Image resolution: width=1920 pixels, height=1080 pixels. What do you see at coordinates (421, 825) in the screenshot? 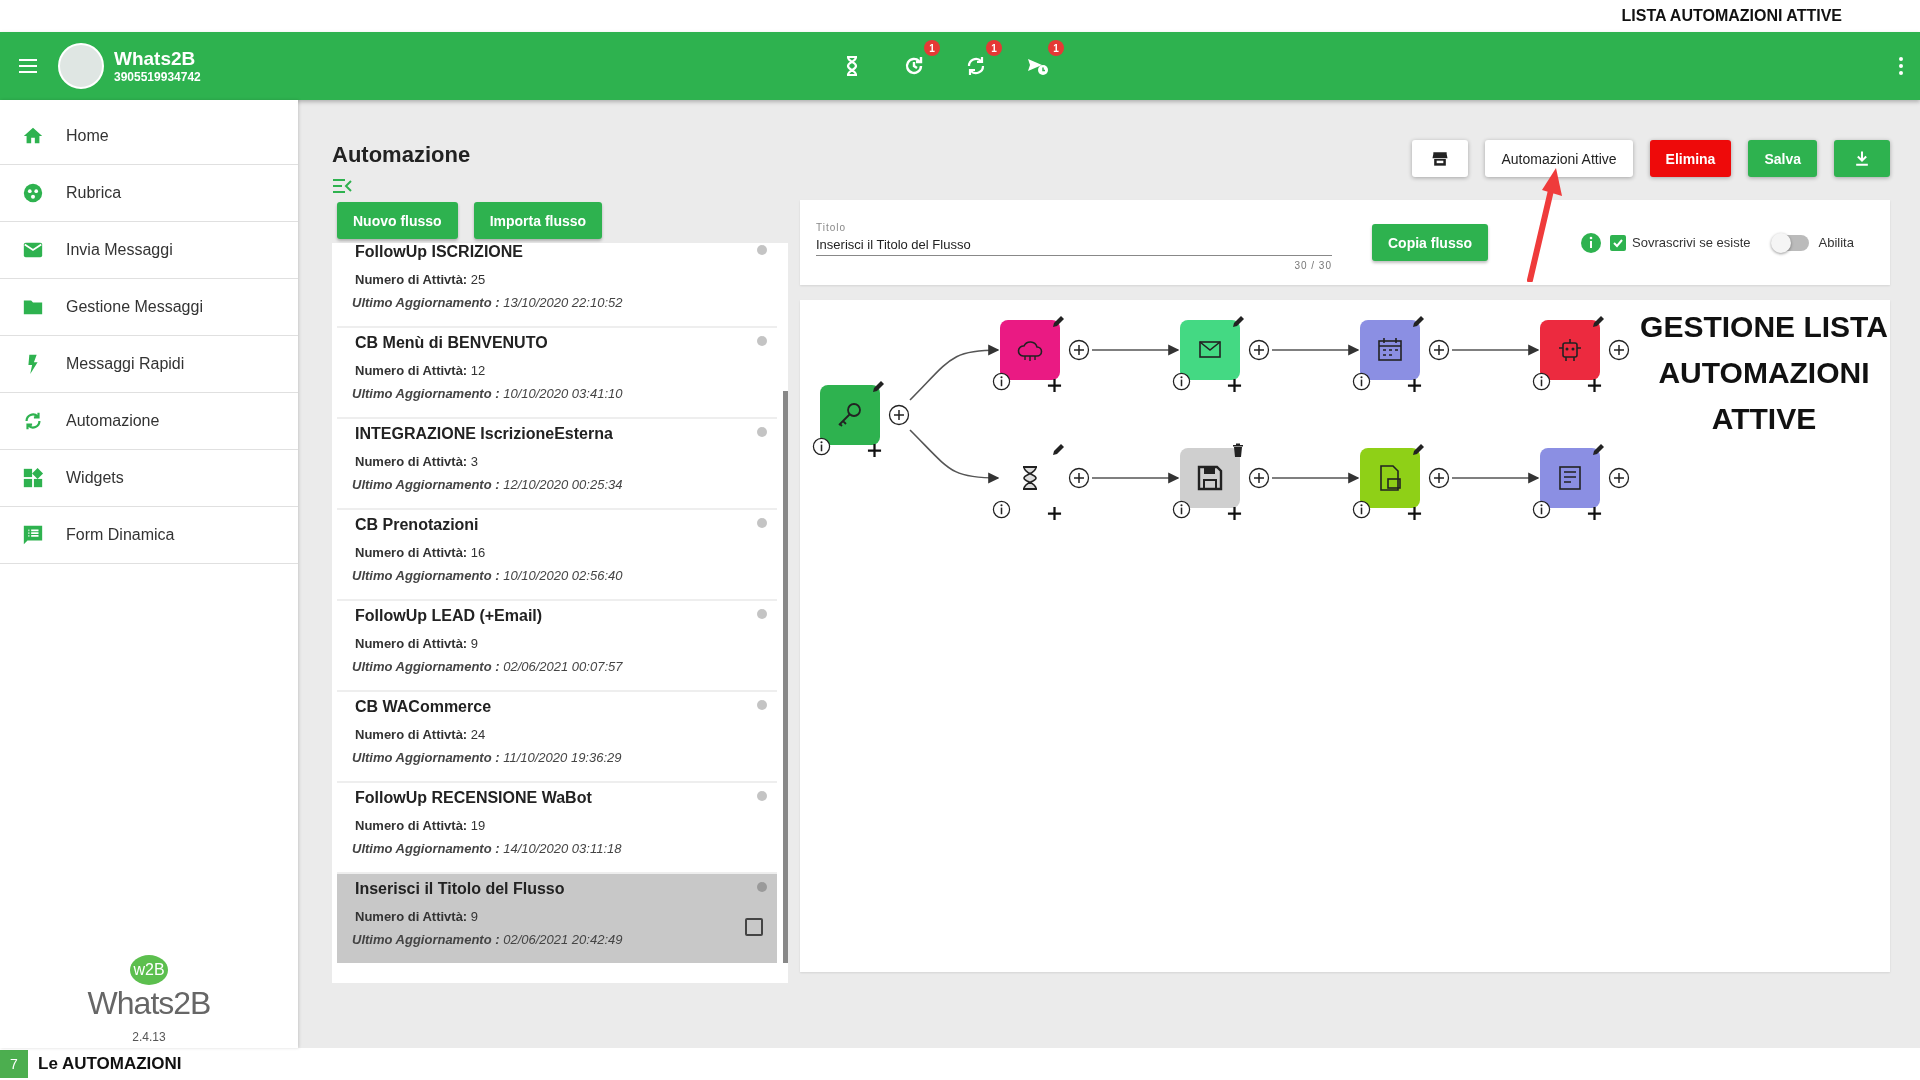
I see `activity-count: Numero di Attivtà: 19` at bounding box center [421, 825].